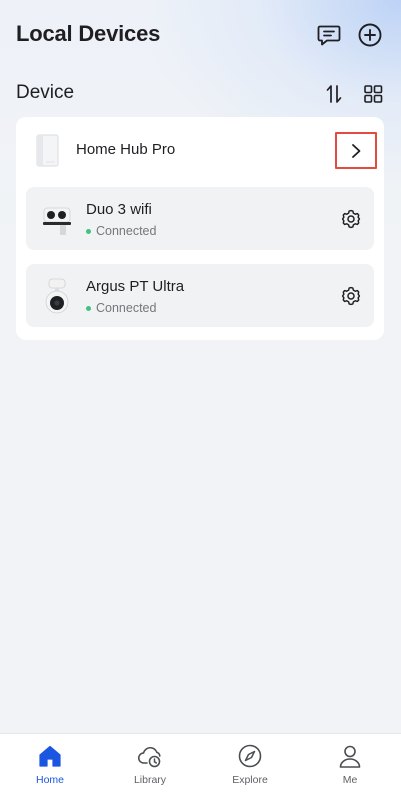 The width and height of the screenshot is (401, 806). I want to click on layout-toggle-button, so click(373, 94).